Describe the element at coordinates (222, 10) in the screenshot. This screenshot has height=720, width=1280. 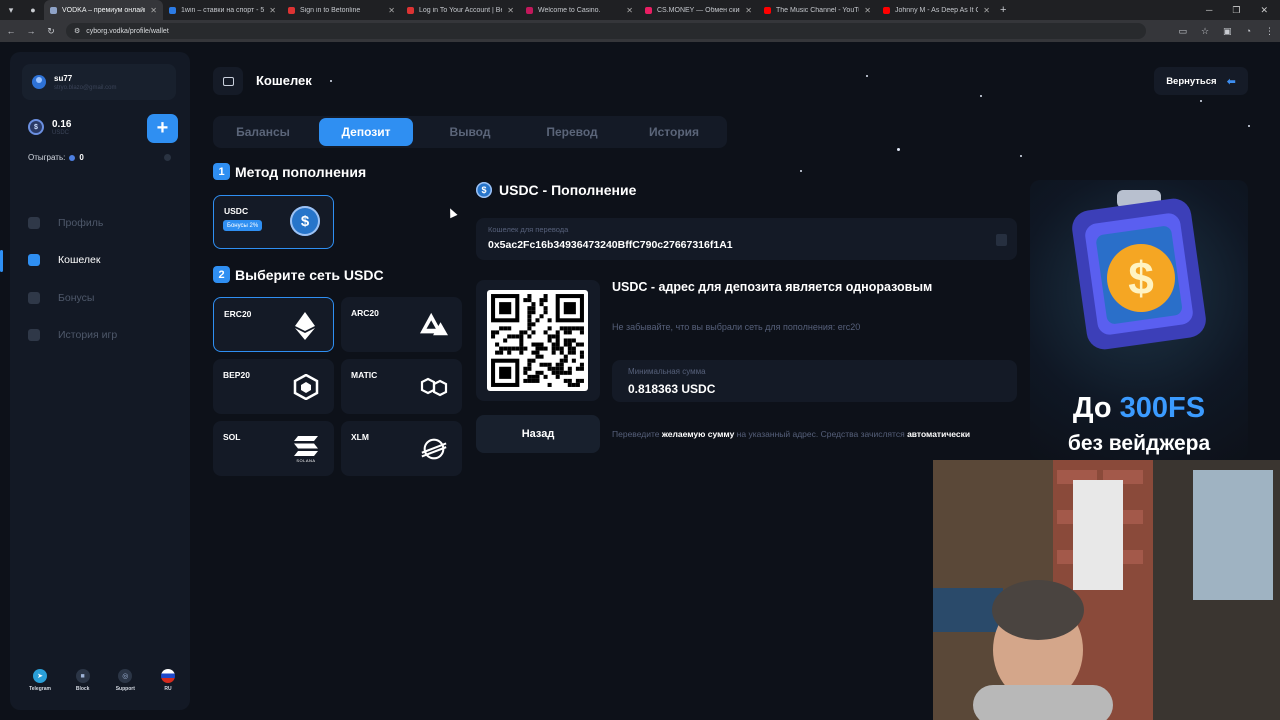
I see `browser-tab: 1win – ставки на спорт - 5764 ✕` at that location.